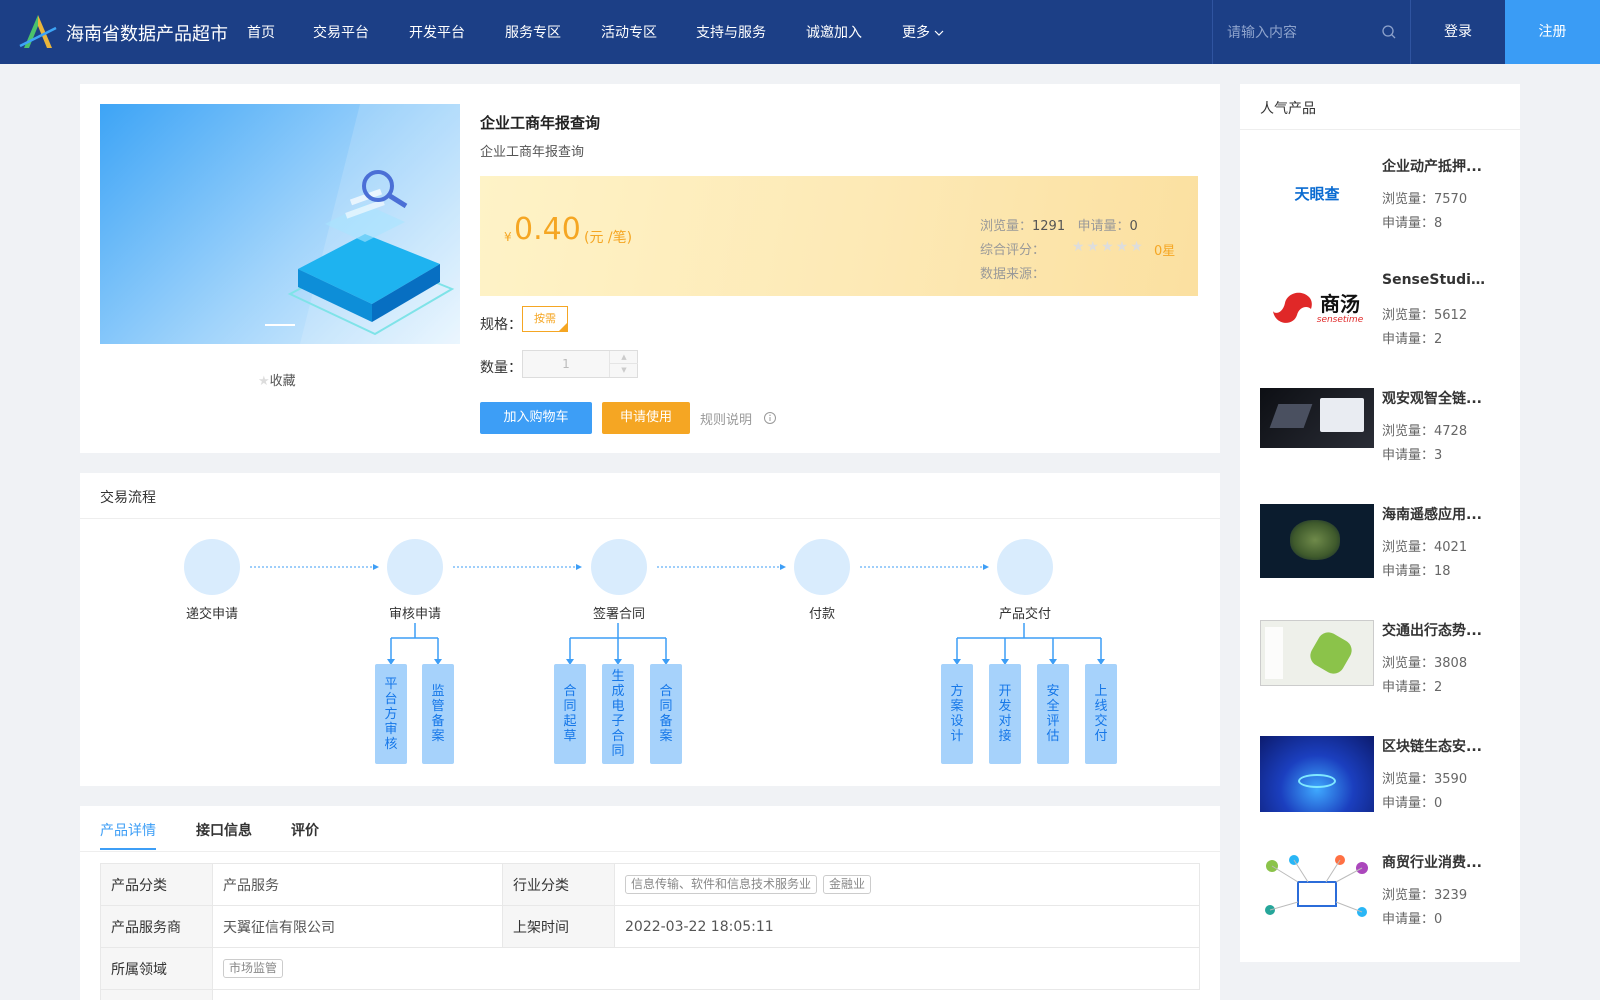 The width and height of the screenshot is (1600, 1000). What do you see at coordinates (261, 32) in the screenshot?
I see `nav-home: 首页` at bounding box center [261, 32].